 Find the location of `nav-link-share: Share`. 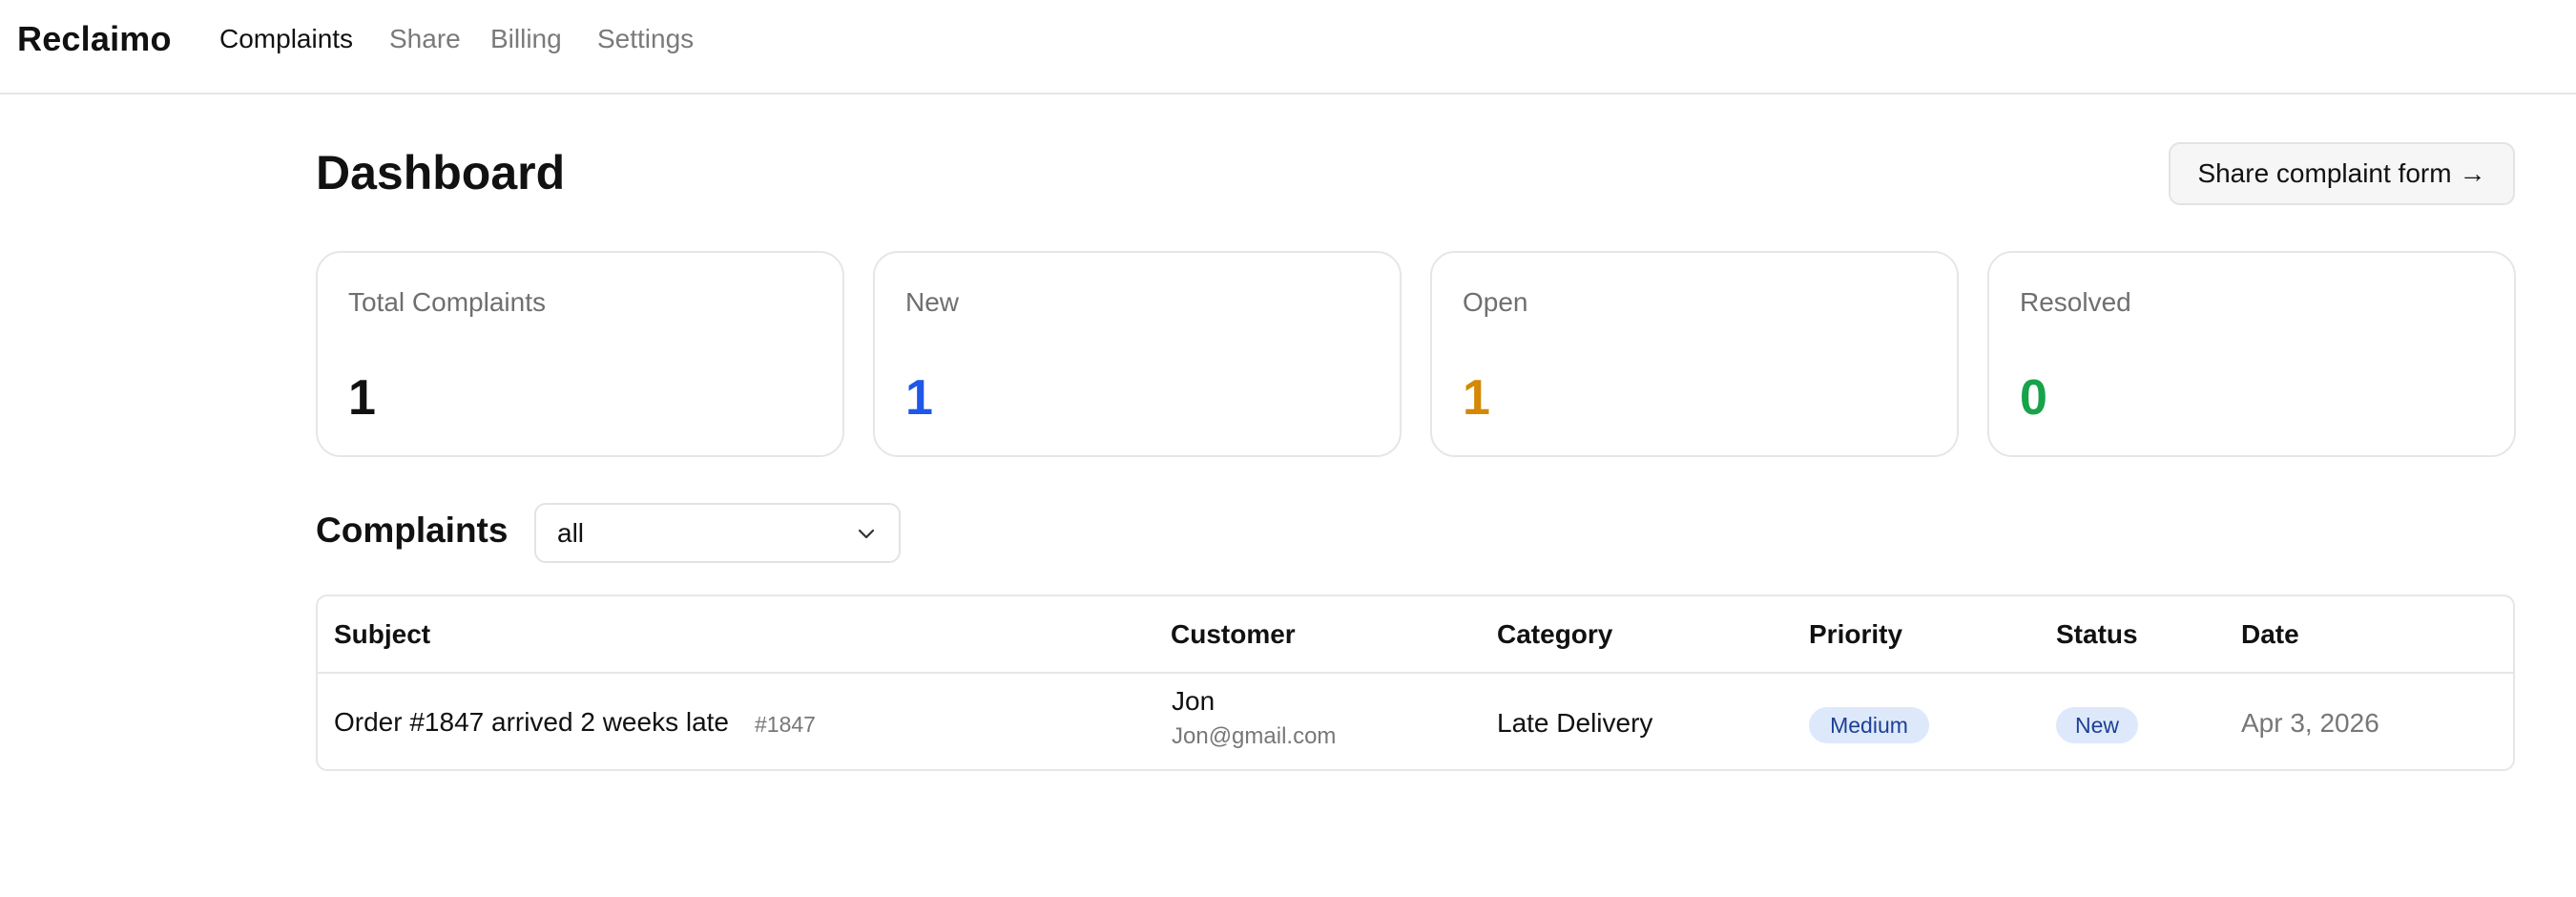

nav-link-share: Share is located at coordinates (425, 39).